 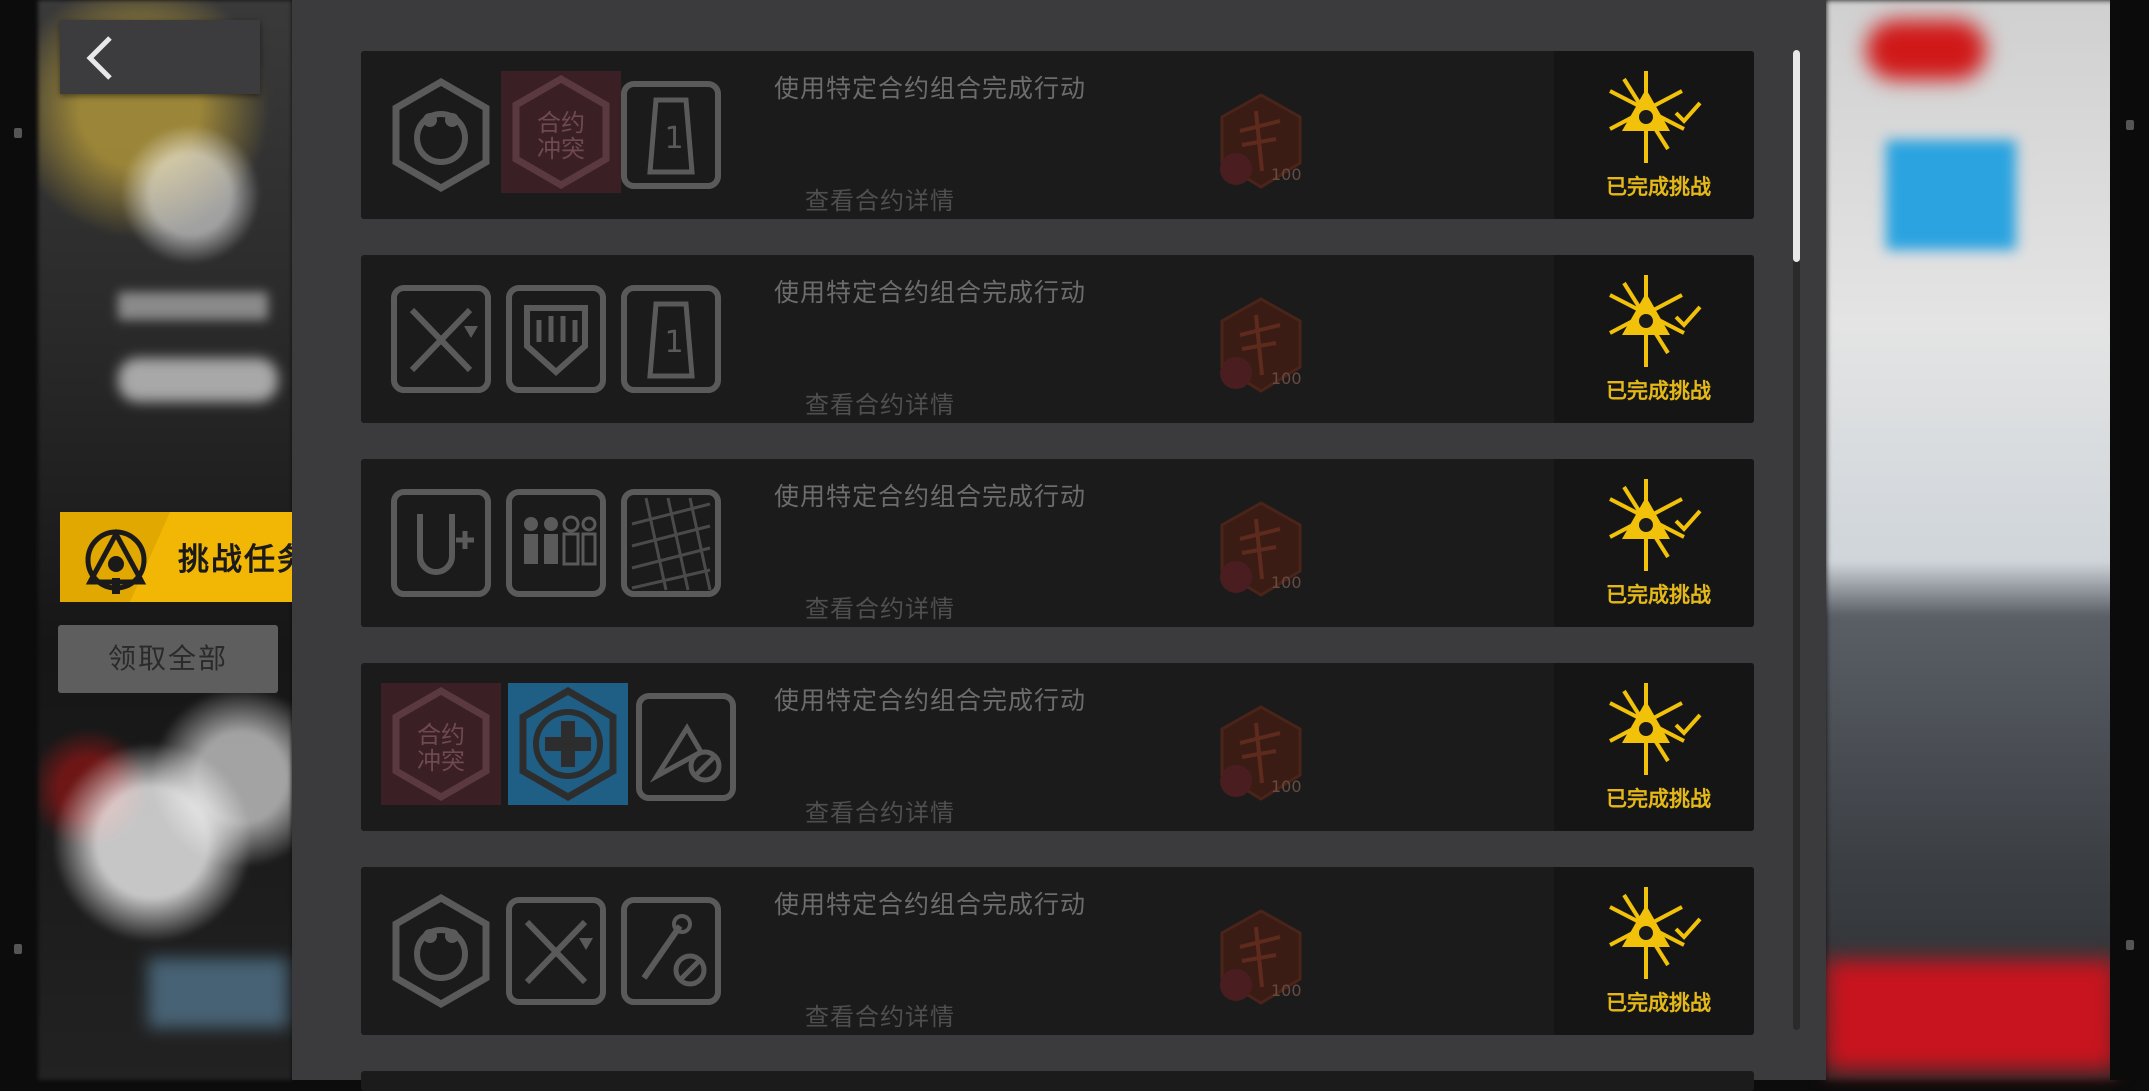 I want to click on tab-label: 挑战任务, so click(x=244, y=560).